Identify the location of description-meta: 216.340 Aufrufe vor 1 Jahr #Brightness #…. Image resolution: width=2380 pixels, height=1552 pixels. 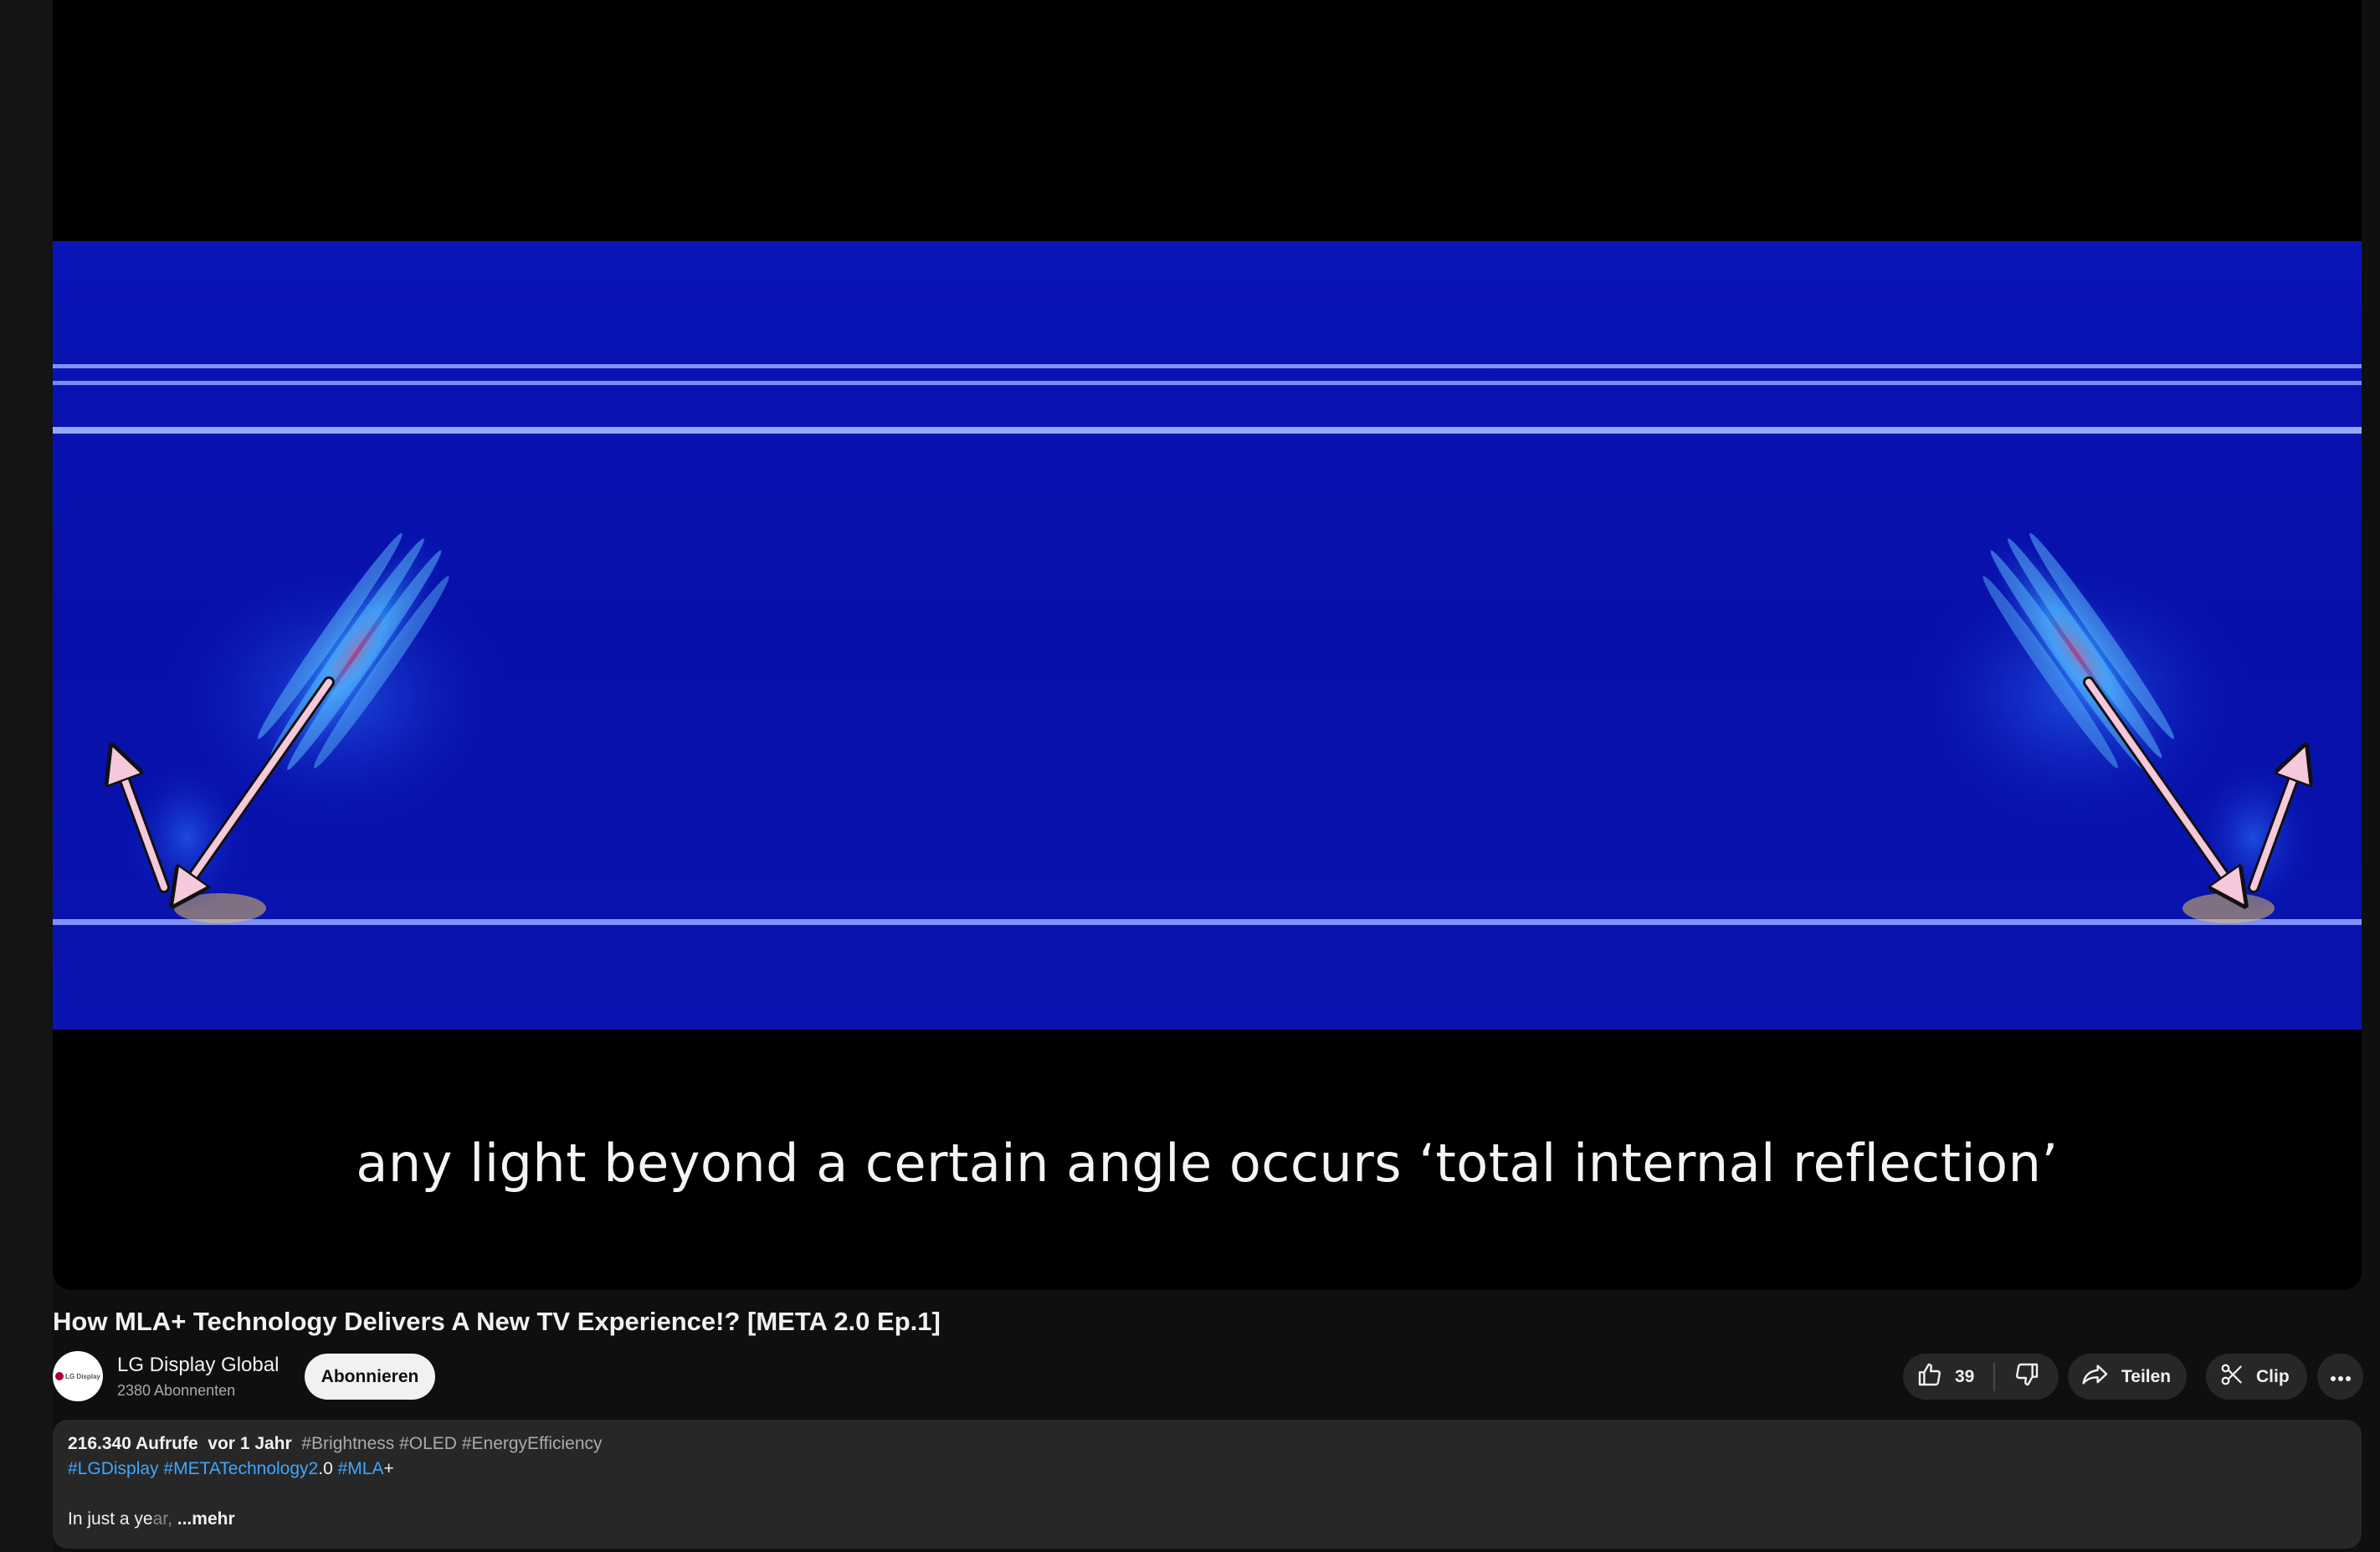
(1207, 1444).